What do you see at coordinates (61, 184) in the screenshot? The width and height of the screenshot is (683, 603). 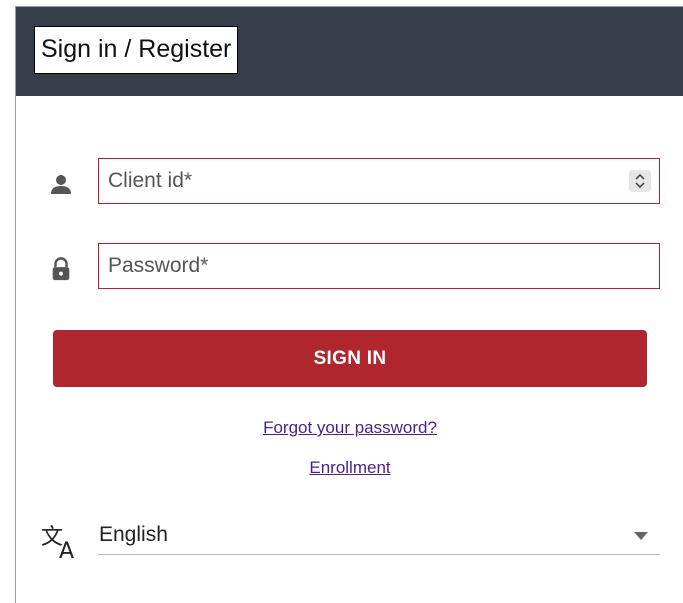 I see `user-icon` at bounding box center [61, 184].